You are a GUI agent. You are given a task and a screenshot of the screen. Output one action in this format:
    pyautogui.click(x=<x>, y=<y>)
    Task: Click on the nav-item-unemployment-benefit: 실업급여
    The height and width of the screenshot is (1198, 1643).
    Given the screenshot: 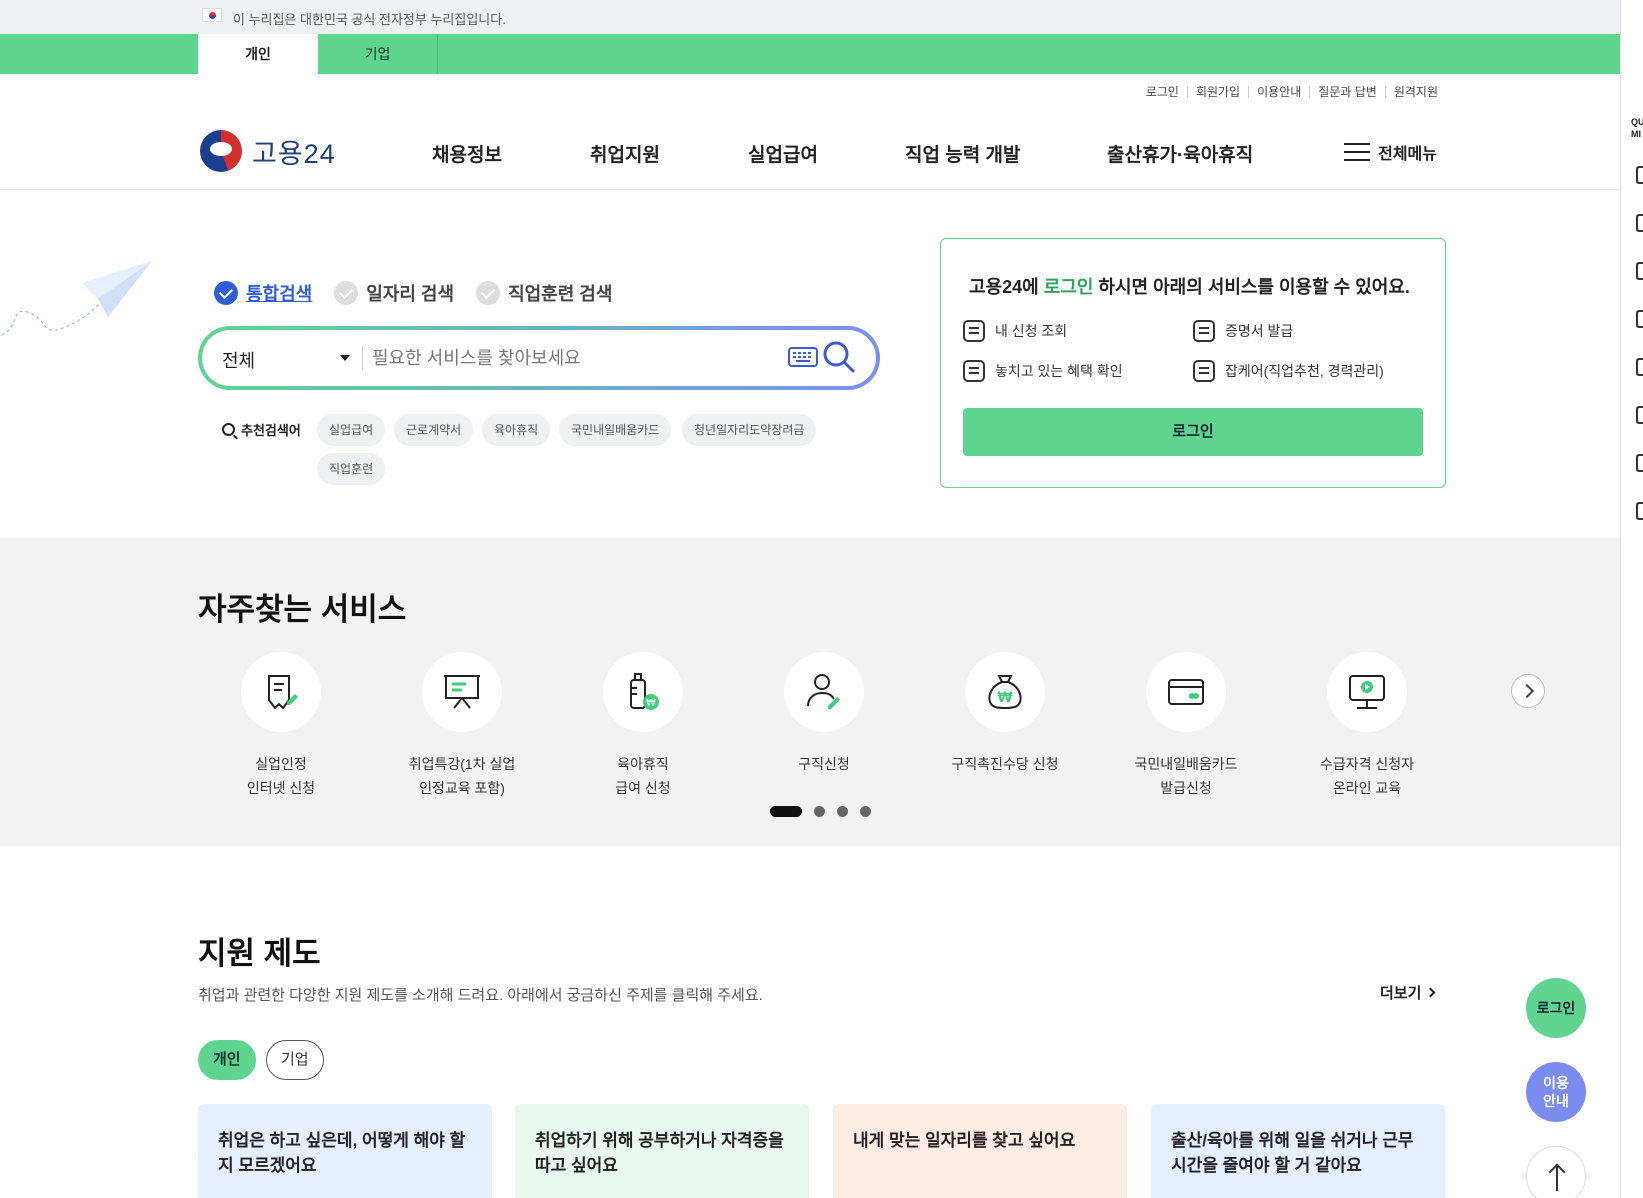 What is the action you would take?
    pyautogui.click(x=783, y=153)
    